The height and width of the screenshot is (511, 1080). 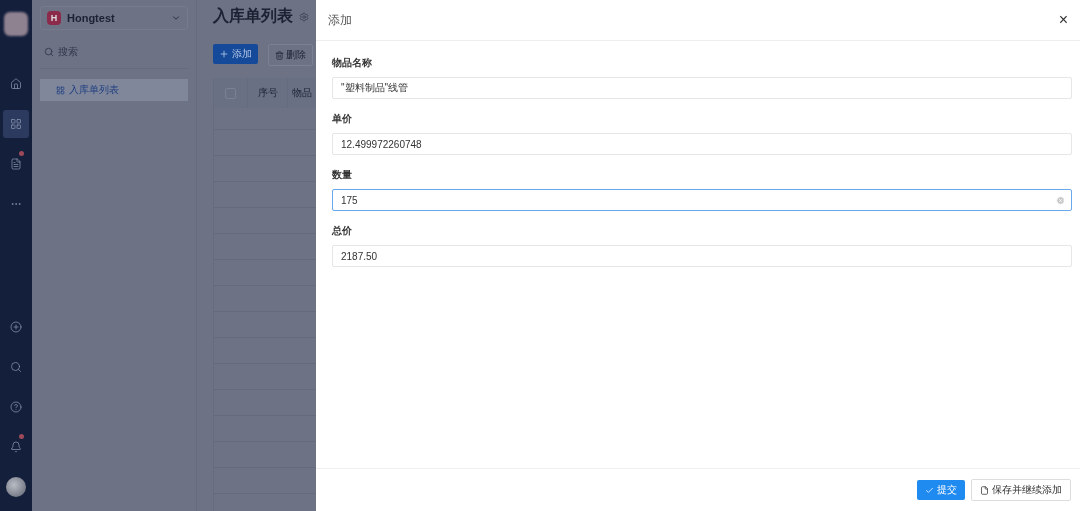 I want to click on home-icon, so click(x=16, y=84).